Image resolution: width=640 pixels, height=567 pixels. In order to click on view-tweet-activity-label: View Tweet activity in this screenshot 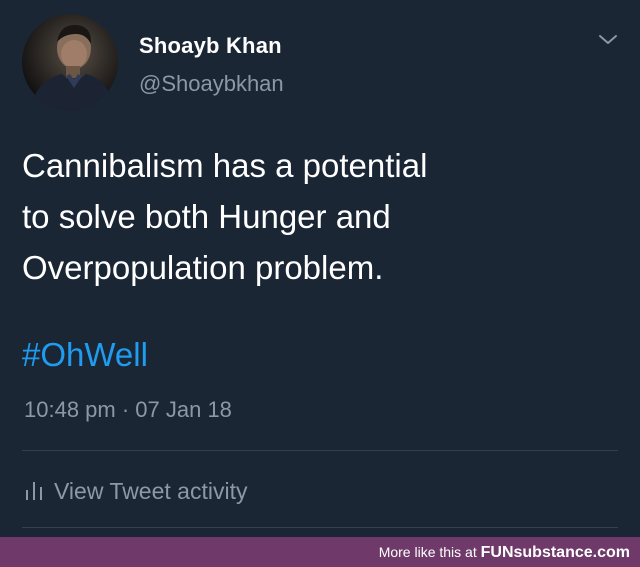, I will do `click(151, 490)`.